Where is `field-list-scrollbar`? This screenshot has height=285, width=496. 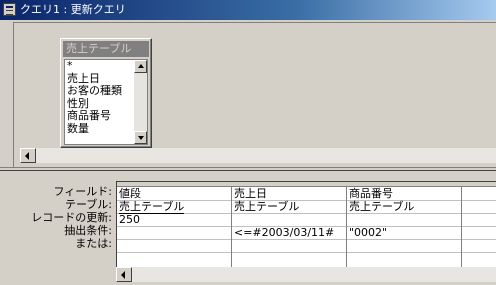
field-list-scrollbar is located at coordinates (140, 102).